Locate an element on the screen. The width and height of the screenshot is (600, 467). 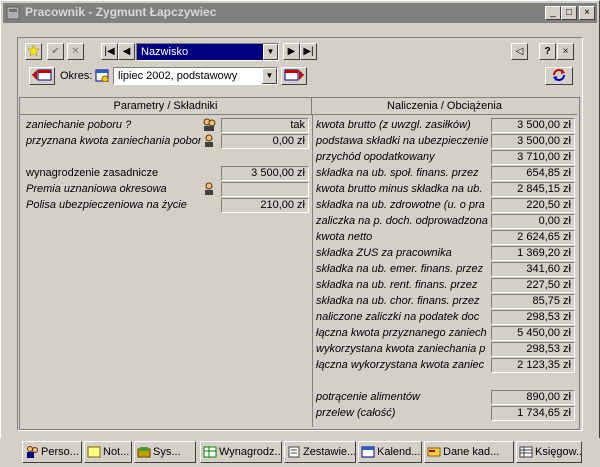
result-value: 85,75 zł is located at coordinates (533, 301).